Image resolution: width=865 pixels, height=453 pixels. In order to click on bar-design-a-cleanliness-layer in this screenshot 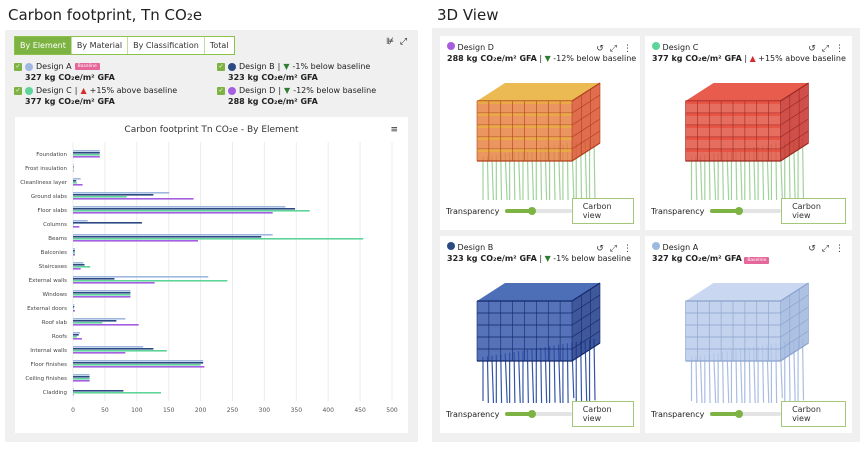, I will do `click(77, 179)`.